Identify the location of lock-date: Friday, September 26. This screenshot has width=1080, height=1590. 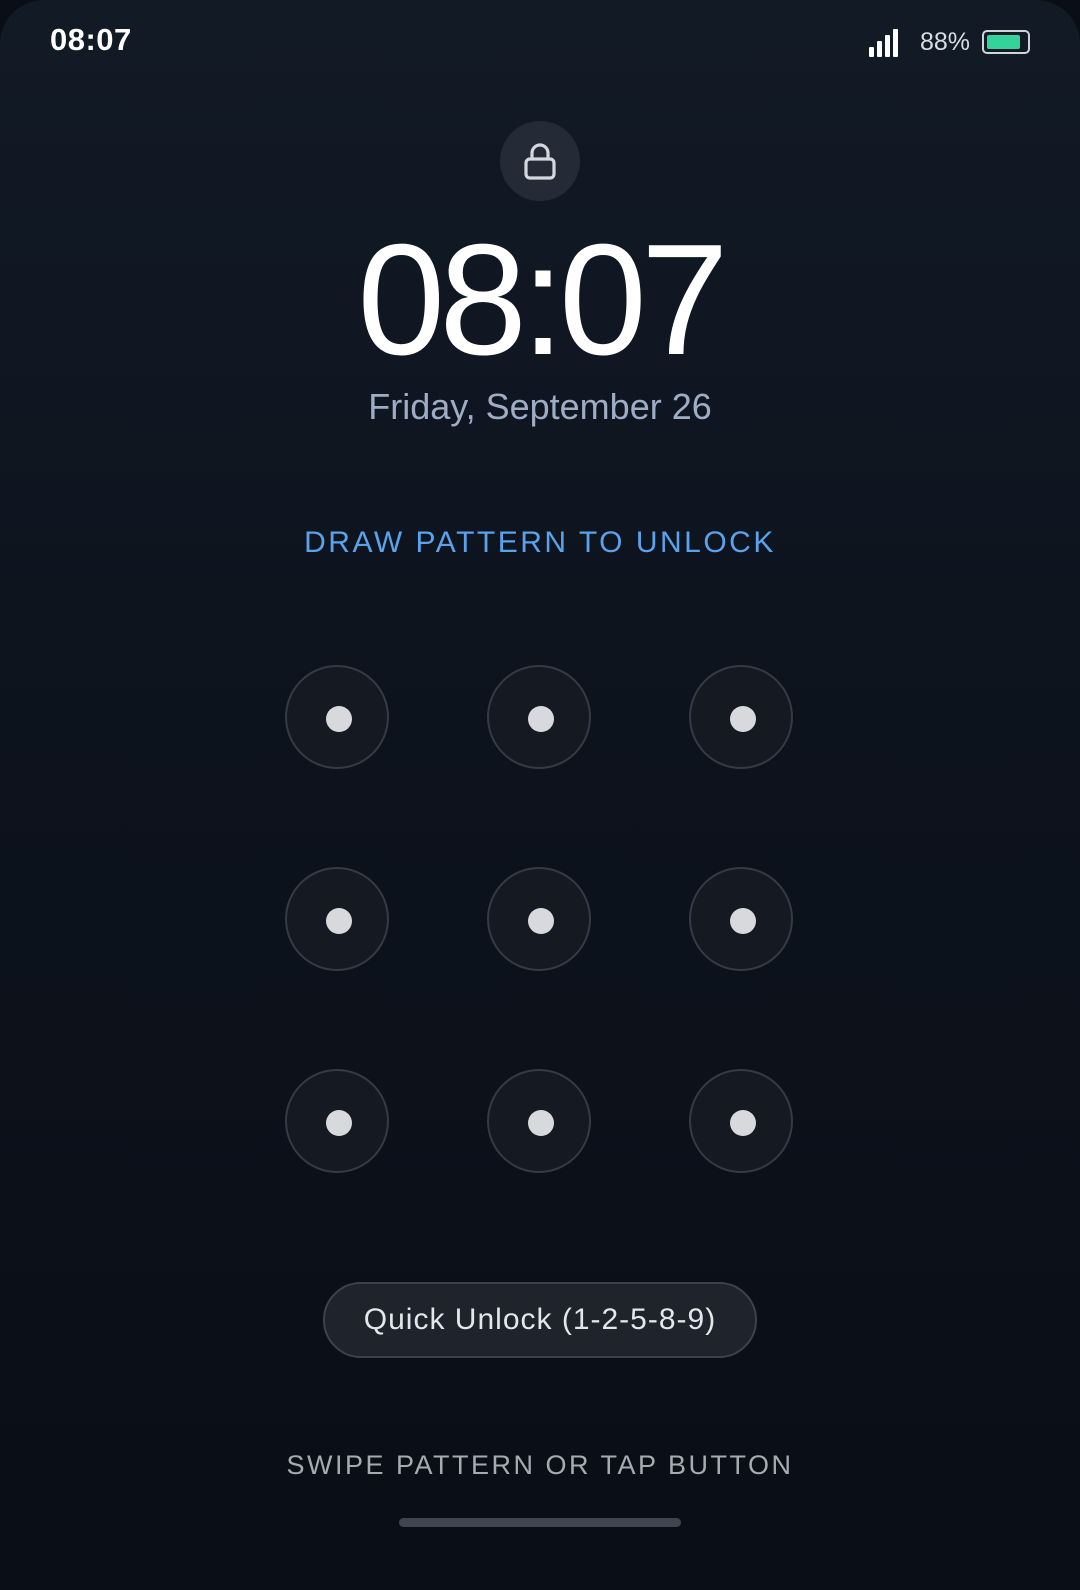
(540, 406).